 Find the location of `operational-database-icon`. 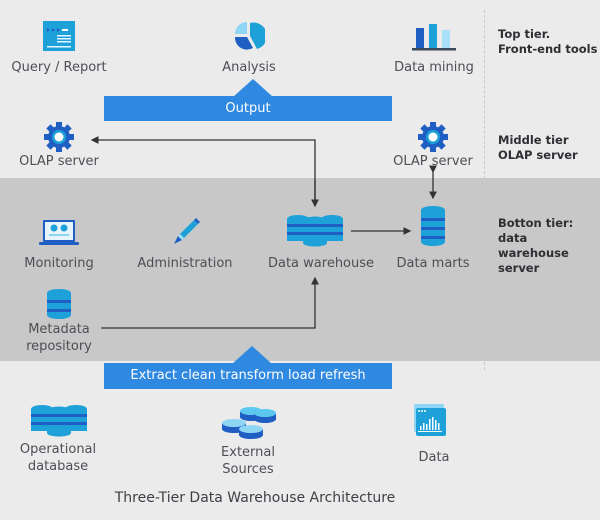

operational-database-icon is located at coordinates (59, 421).